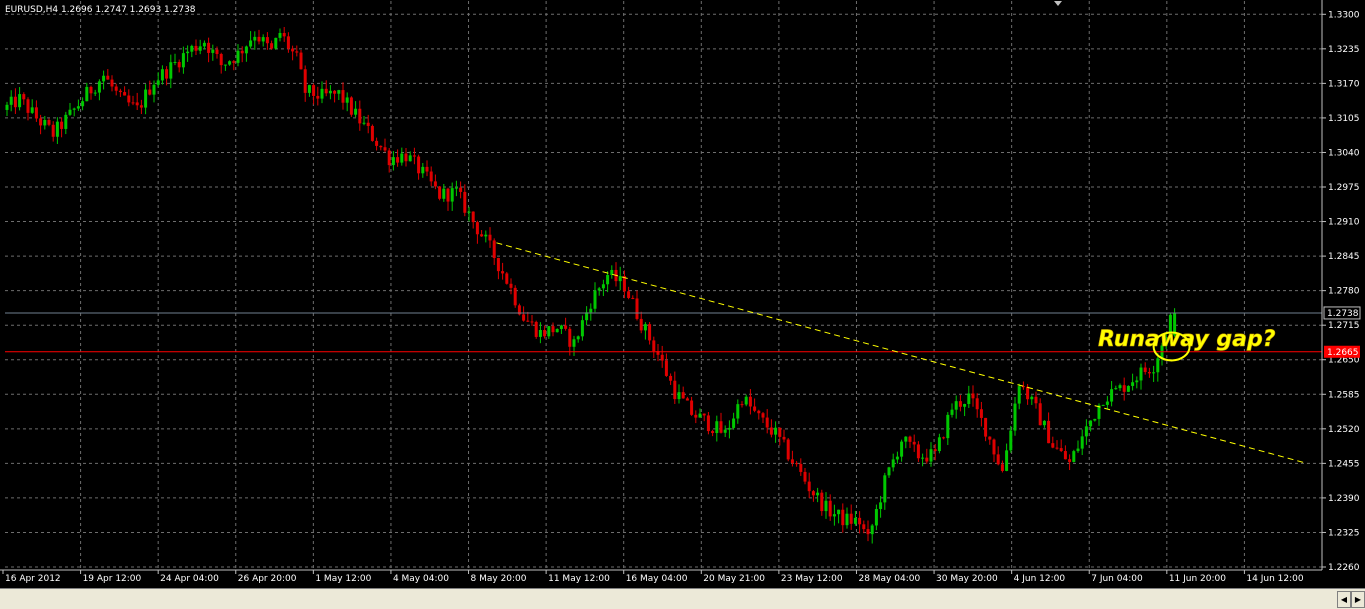  I want to click on time-tick-label: 4 Jun 12:00, so click(1040, 579).